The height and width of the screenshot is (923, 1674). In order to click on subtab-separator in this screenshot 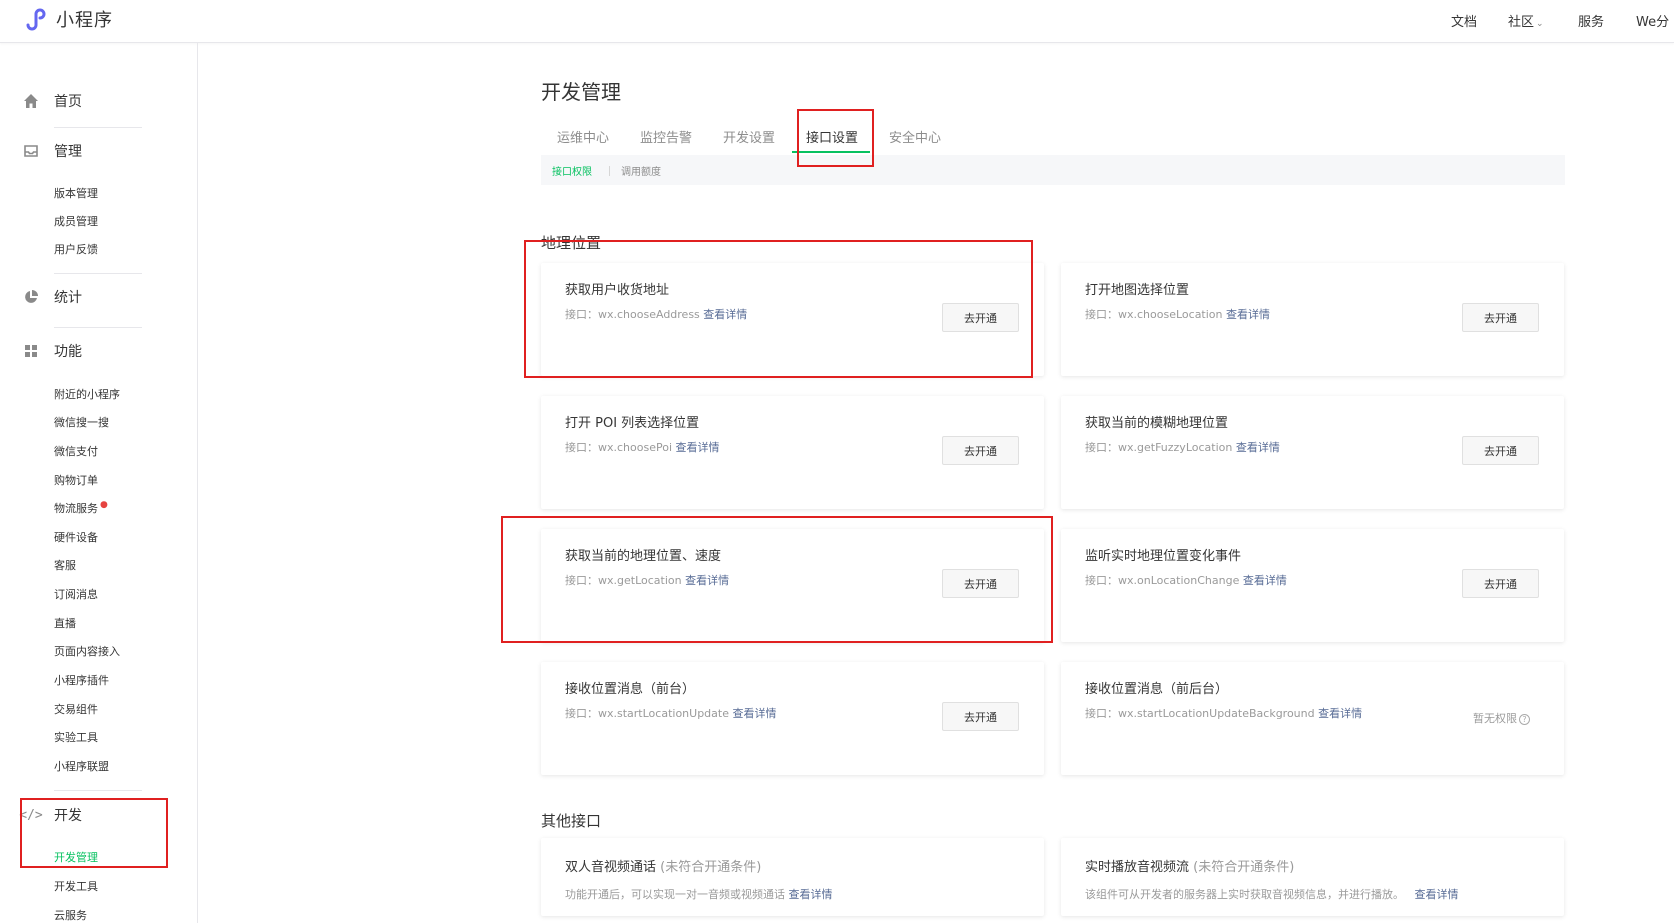, I will do `click(609, 171)`.